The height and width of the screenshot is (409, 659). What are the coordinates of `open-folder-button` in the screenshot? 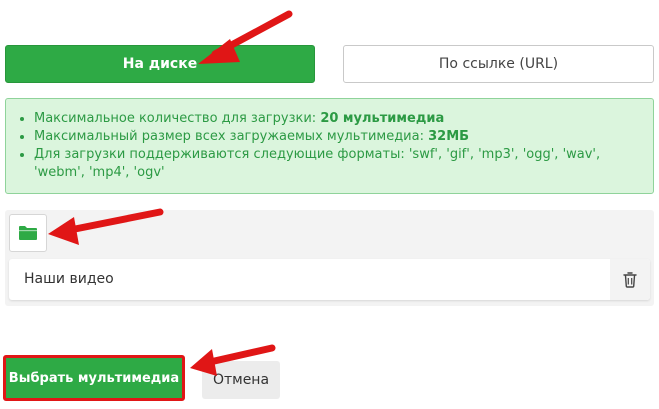 It's located at (28, 233).